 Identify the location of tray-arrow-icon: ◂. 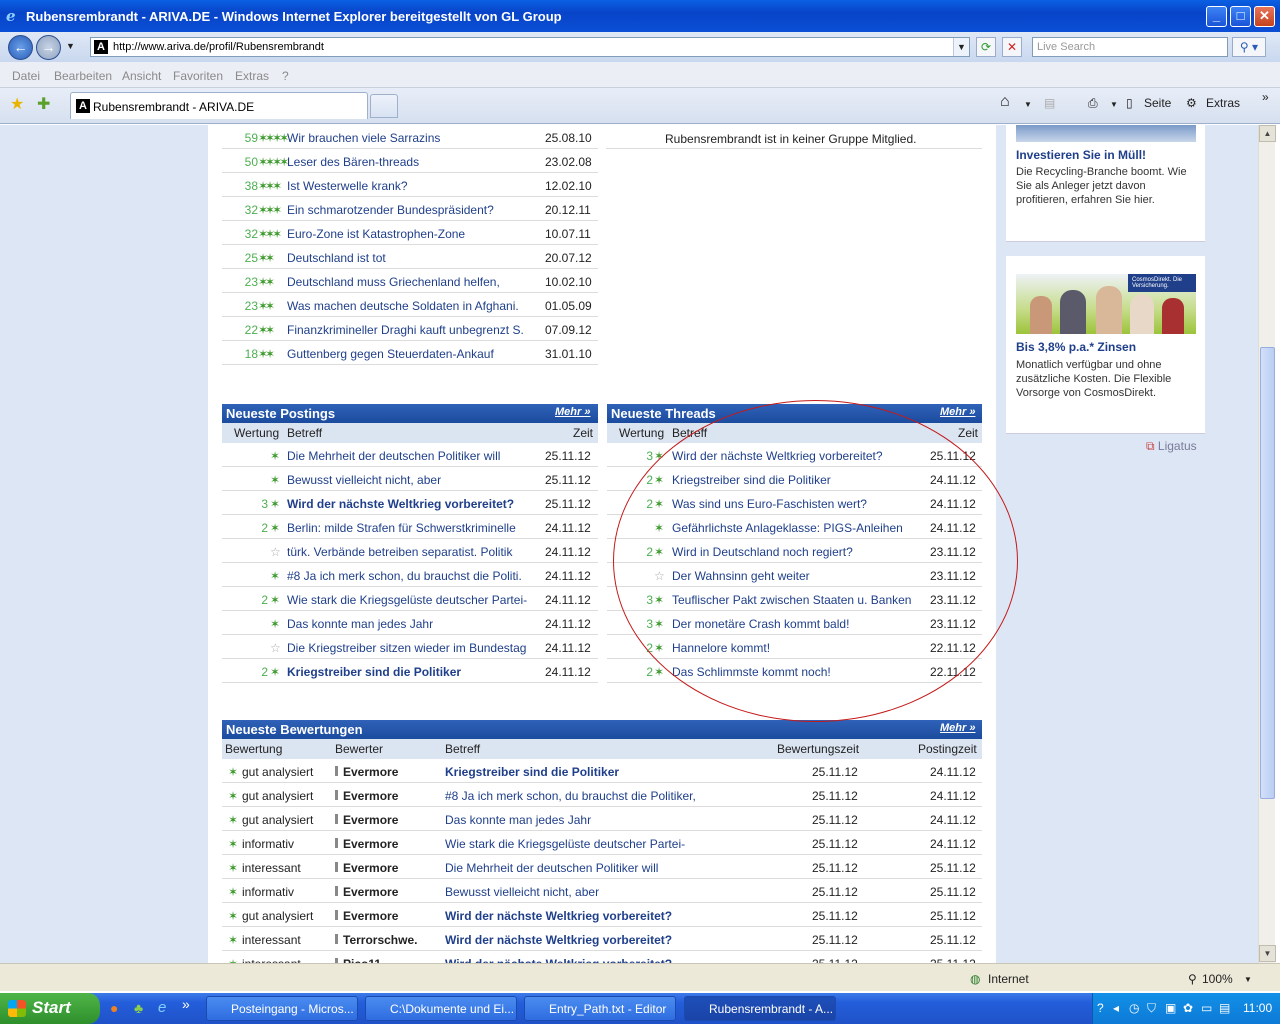
(1116, 1008).